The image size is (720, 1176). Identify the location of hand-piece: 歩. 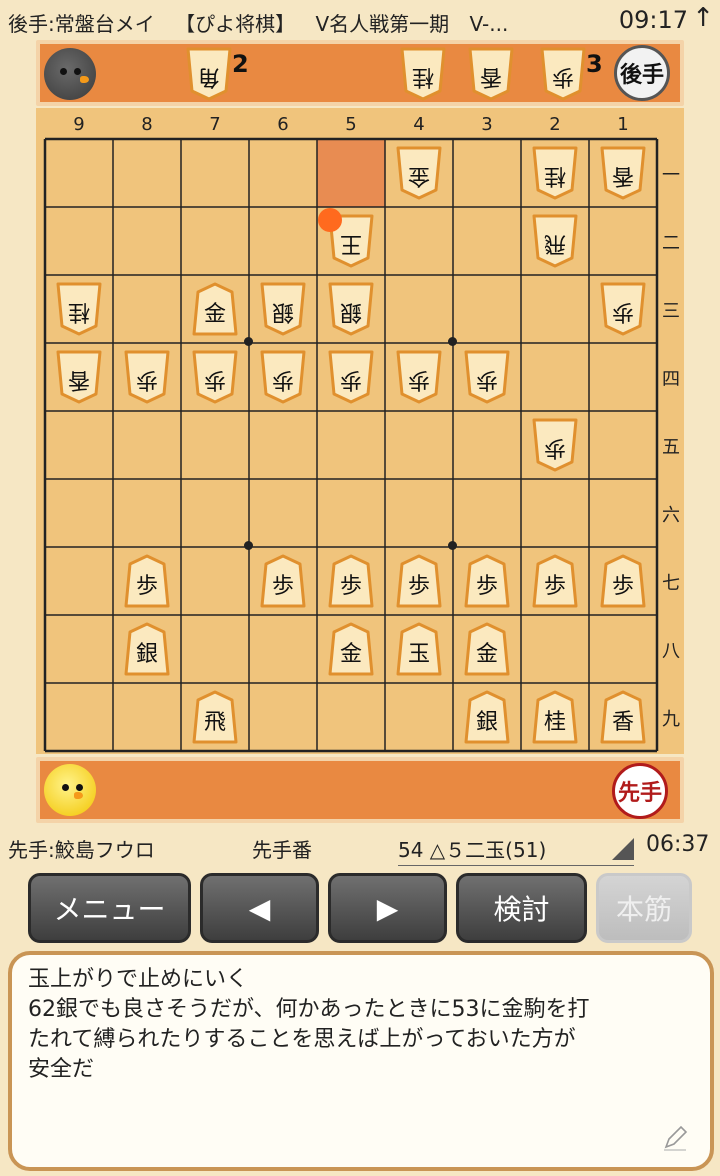
(563, 74).